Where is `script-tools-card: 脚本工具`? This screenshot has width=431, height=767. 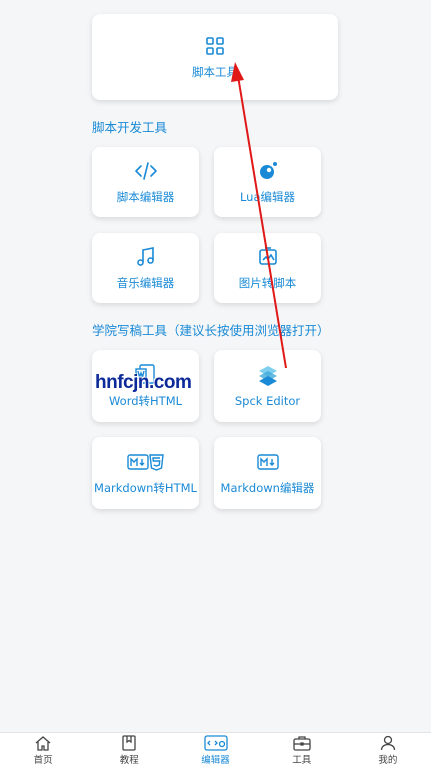 script-tools-card: 脚本工具 is located at coordinates (215, 57).